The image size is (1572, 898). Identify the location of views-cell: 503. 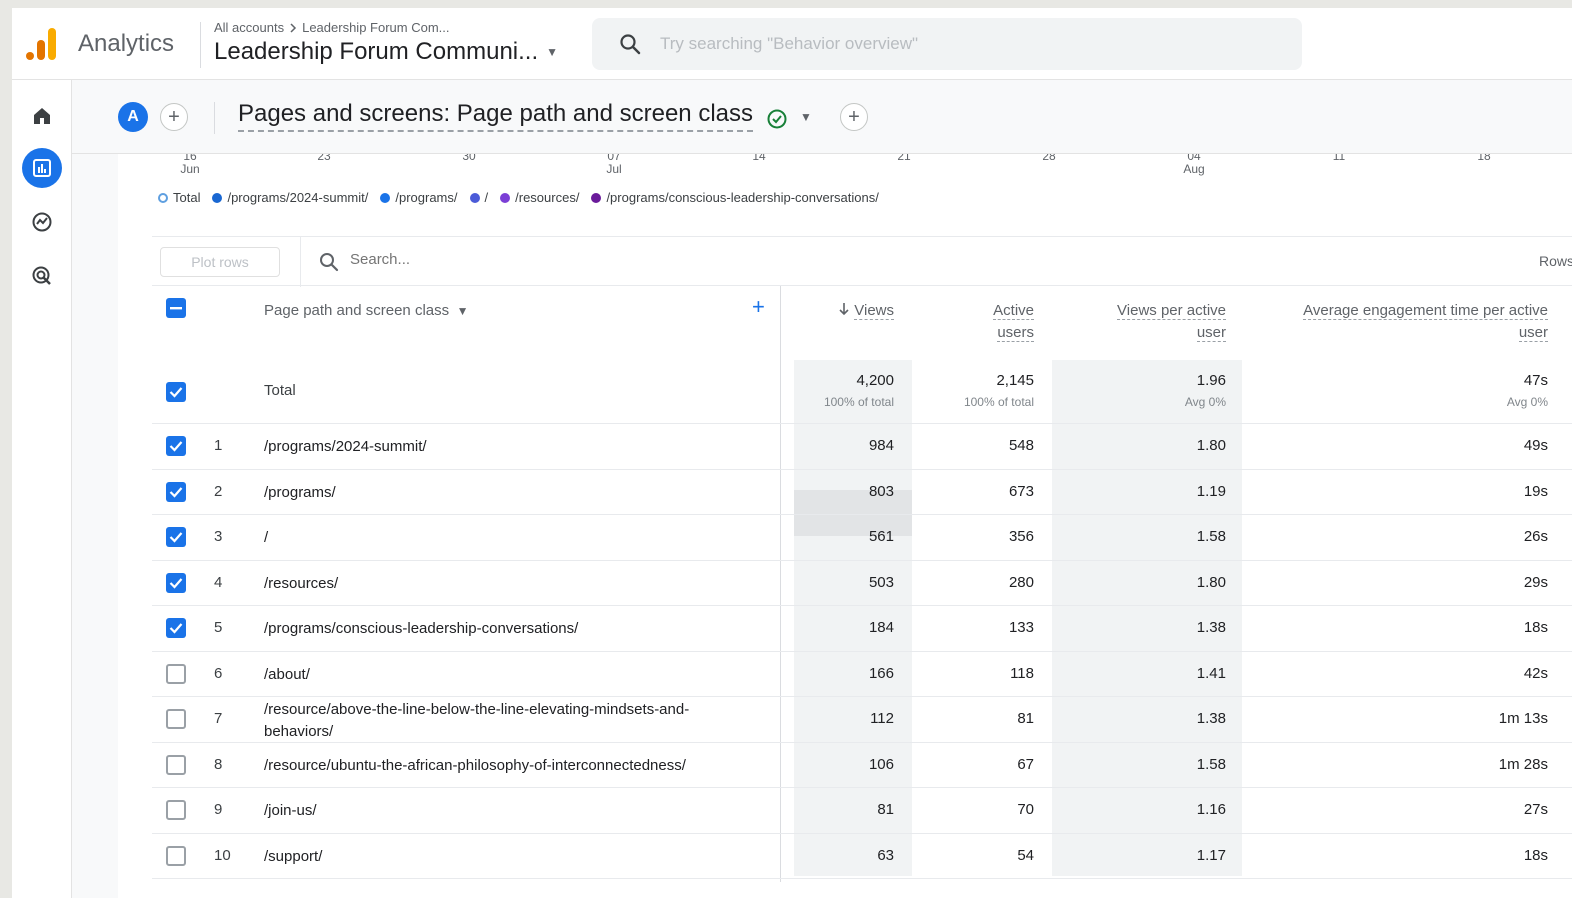
(881, 582).